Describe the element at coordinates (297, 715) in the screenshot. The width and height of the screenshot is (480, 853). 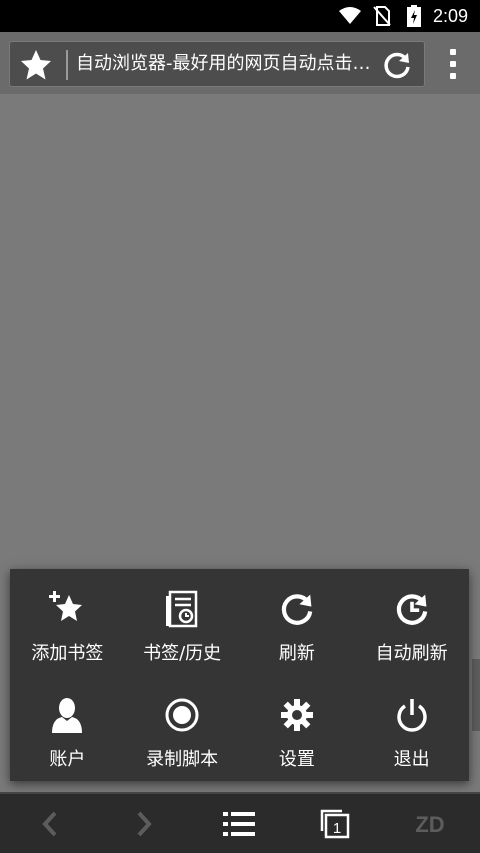
I see `gear-icon` at that location.